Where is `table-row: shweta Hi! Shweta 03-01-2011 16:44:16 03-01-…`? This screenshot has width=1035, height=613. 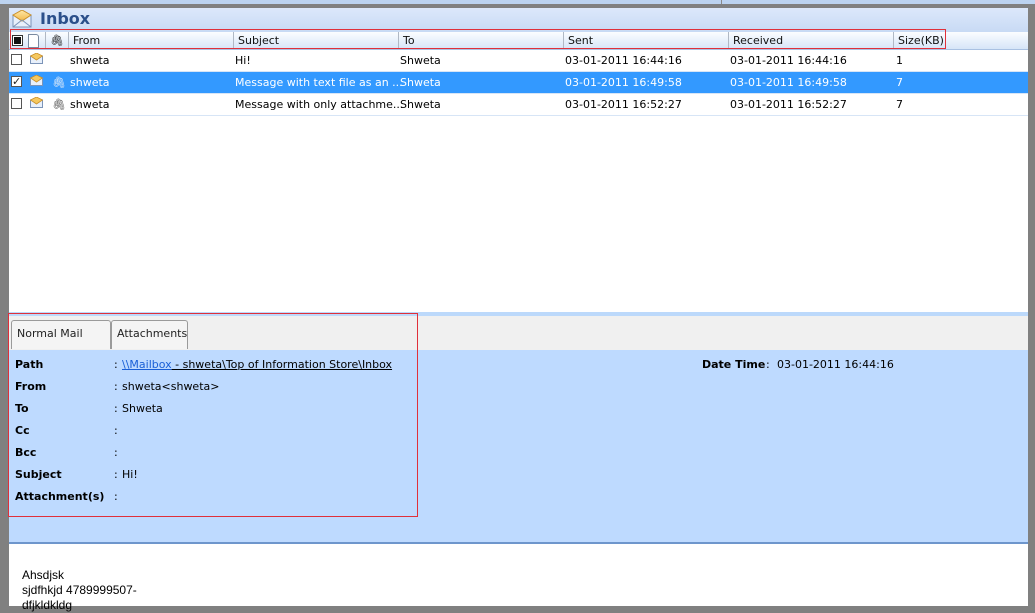 table-row: shweta Hi! Shweta 03-01-2011 16:44:16 03-01-… is located at coordinates (518, 61).